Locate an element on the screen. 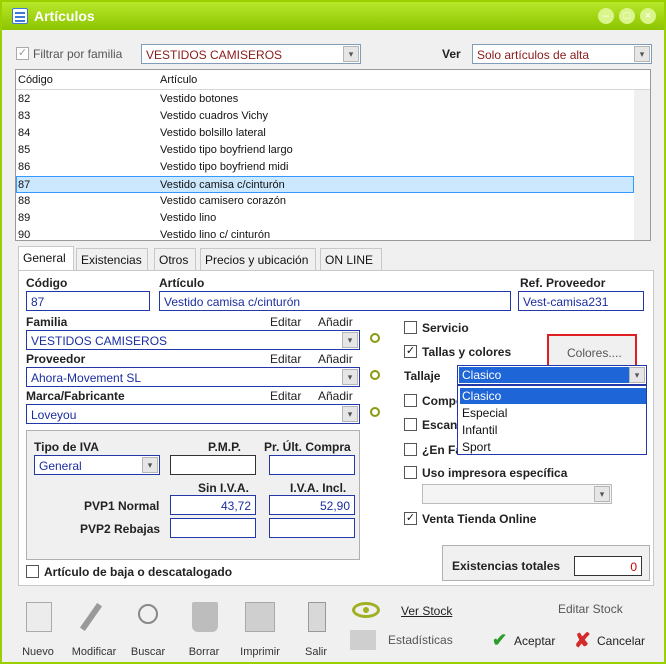 The height and width of the screenshot is (664, 666). list-item-selected: 87 Vestido camisa c/cinturón is located at coordinates (325, 184).